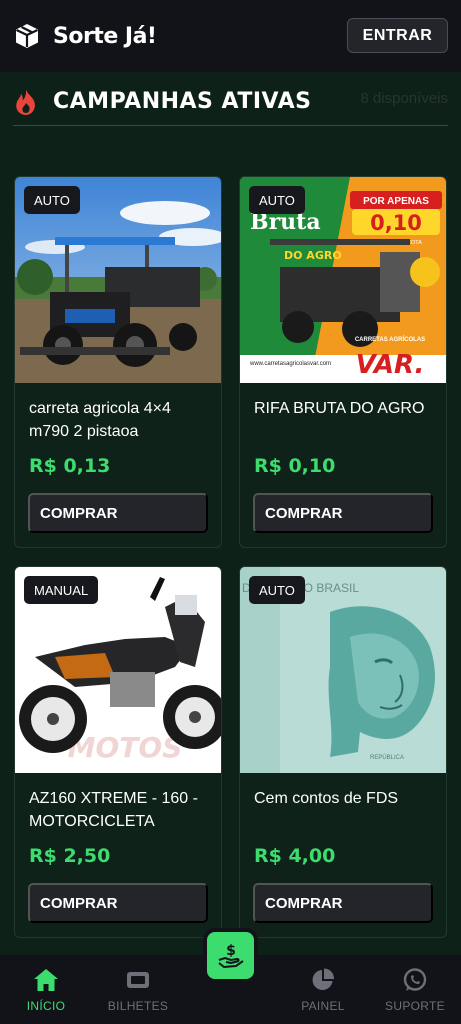 The width and height of the screenshot is (461, 1024). I want to click on nav-home-label: INÍCIO, so click(46, 1005).